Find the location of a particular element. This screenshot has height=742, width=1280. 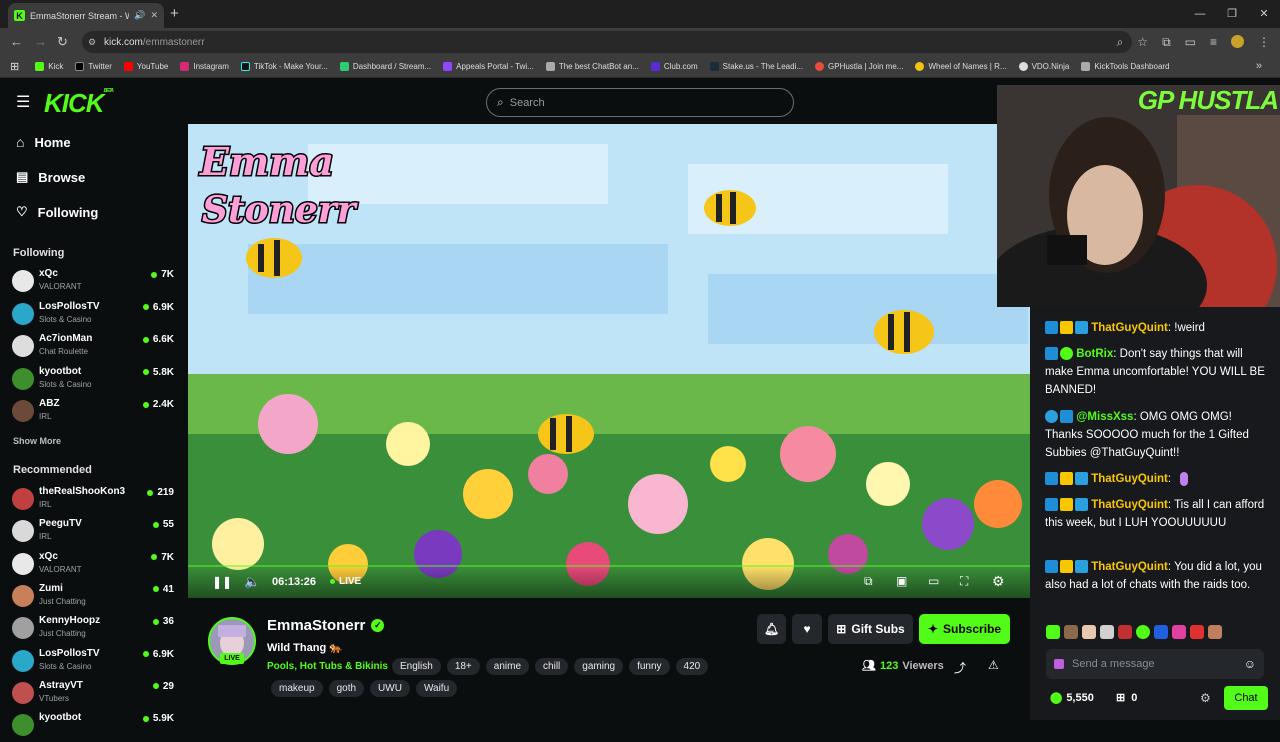

browser-tab: K EmmaStonerr Stream - Wat 🔊 ✕ is located at coordinates (86, 15).